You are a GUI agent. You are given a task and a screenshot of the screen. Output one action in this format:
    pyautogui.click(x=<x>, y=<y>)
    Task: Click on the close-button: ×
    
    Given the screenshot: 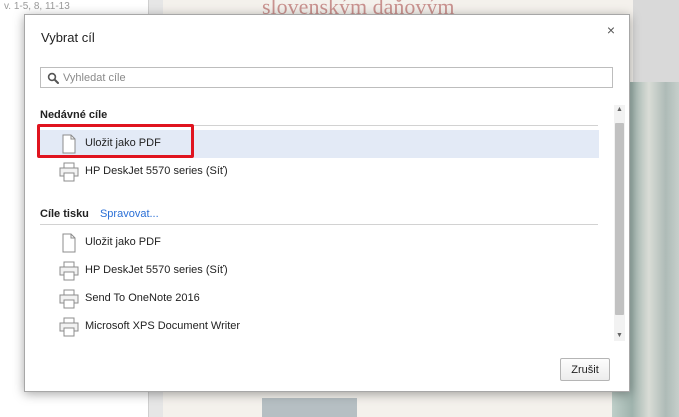 What is the action you would take?
    pyautogui.click(x=611, y=30)
    